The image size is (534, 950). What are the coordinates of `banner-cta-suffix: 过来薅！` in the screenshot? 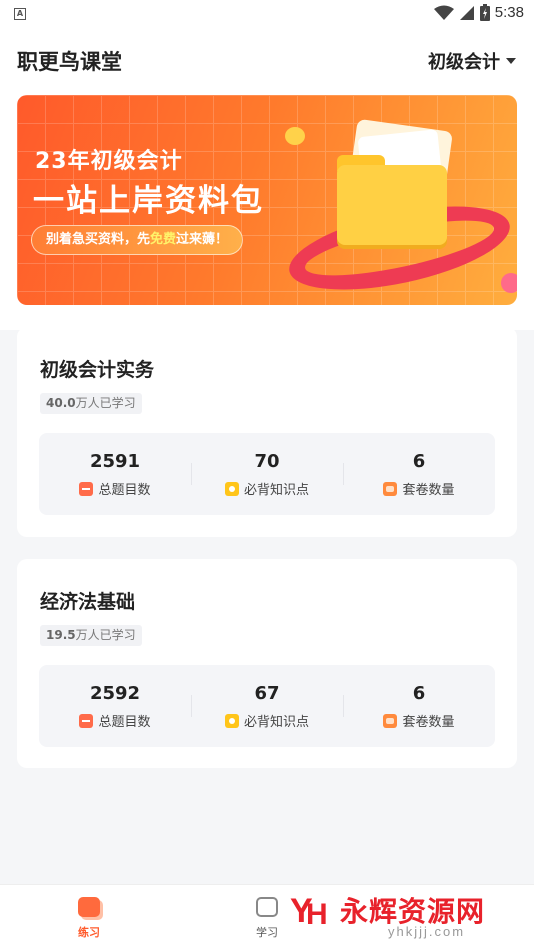 It's located at (202, 239).